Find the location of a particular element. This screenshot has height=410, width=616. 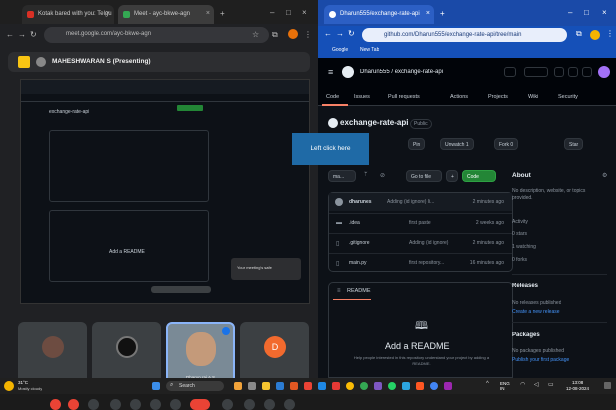

inbox-icon is located at coordinates (587, 72).